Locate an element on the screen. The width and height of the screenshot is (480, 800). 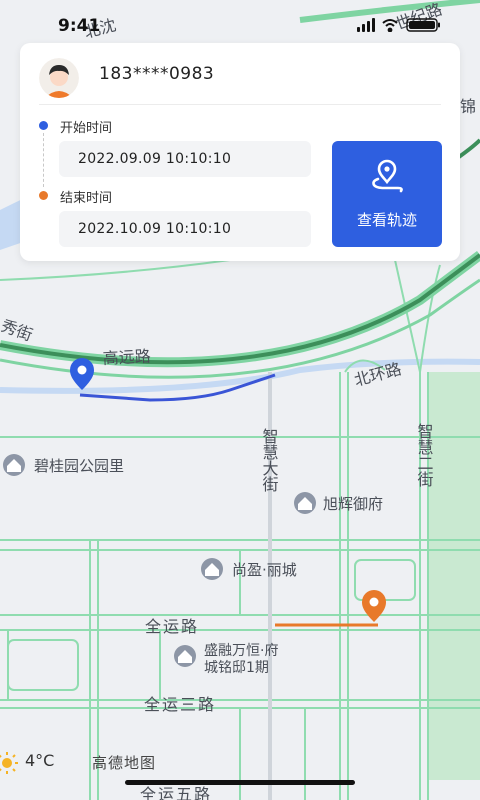
phone-number: 183****0983 is located at coordinates (157, 74).